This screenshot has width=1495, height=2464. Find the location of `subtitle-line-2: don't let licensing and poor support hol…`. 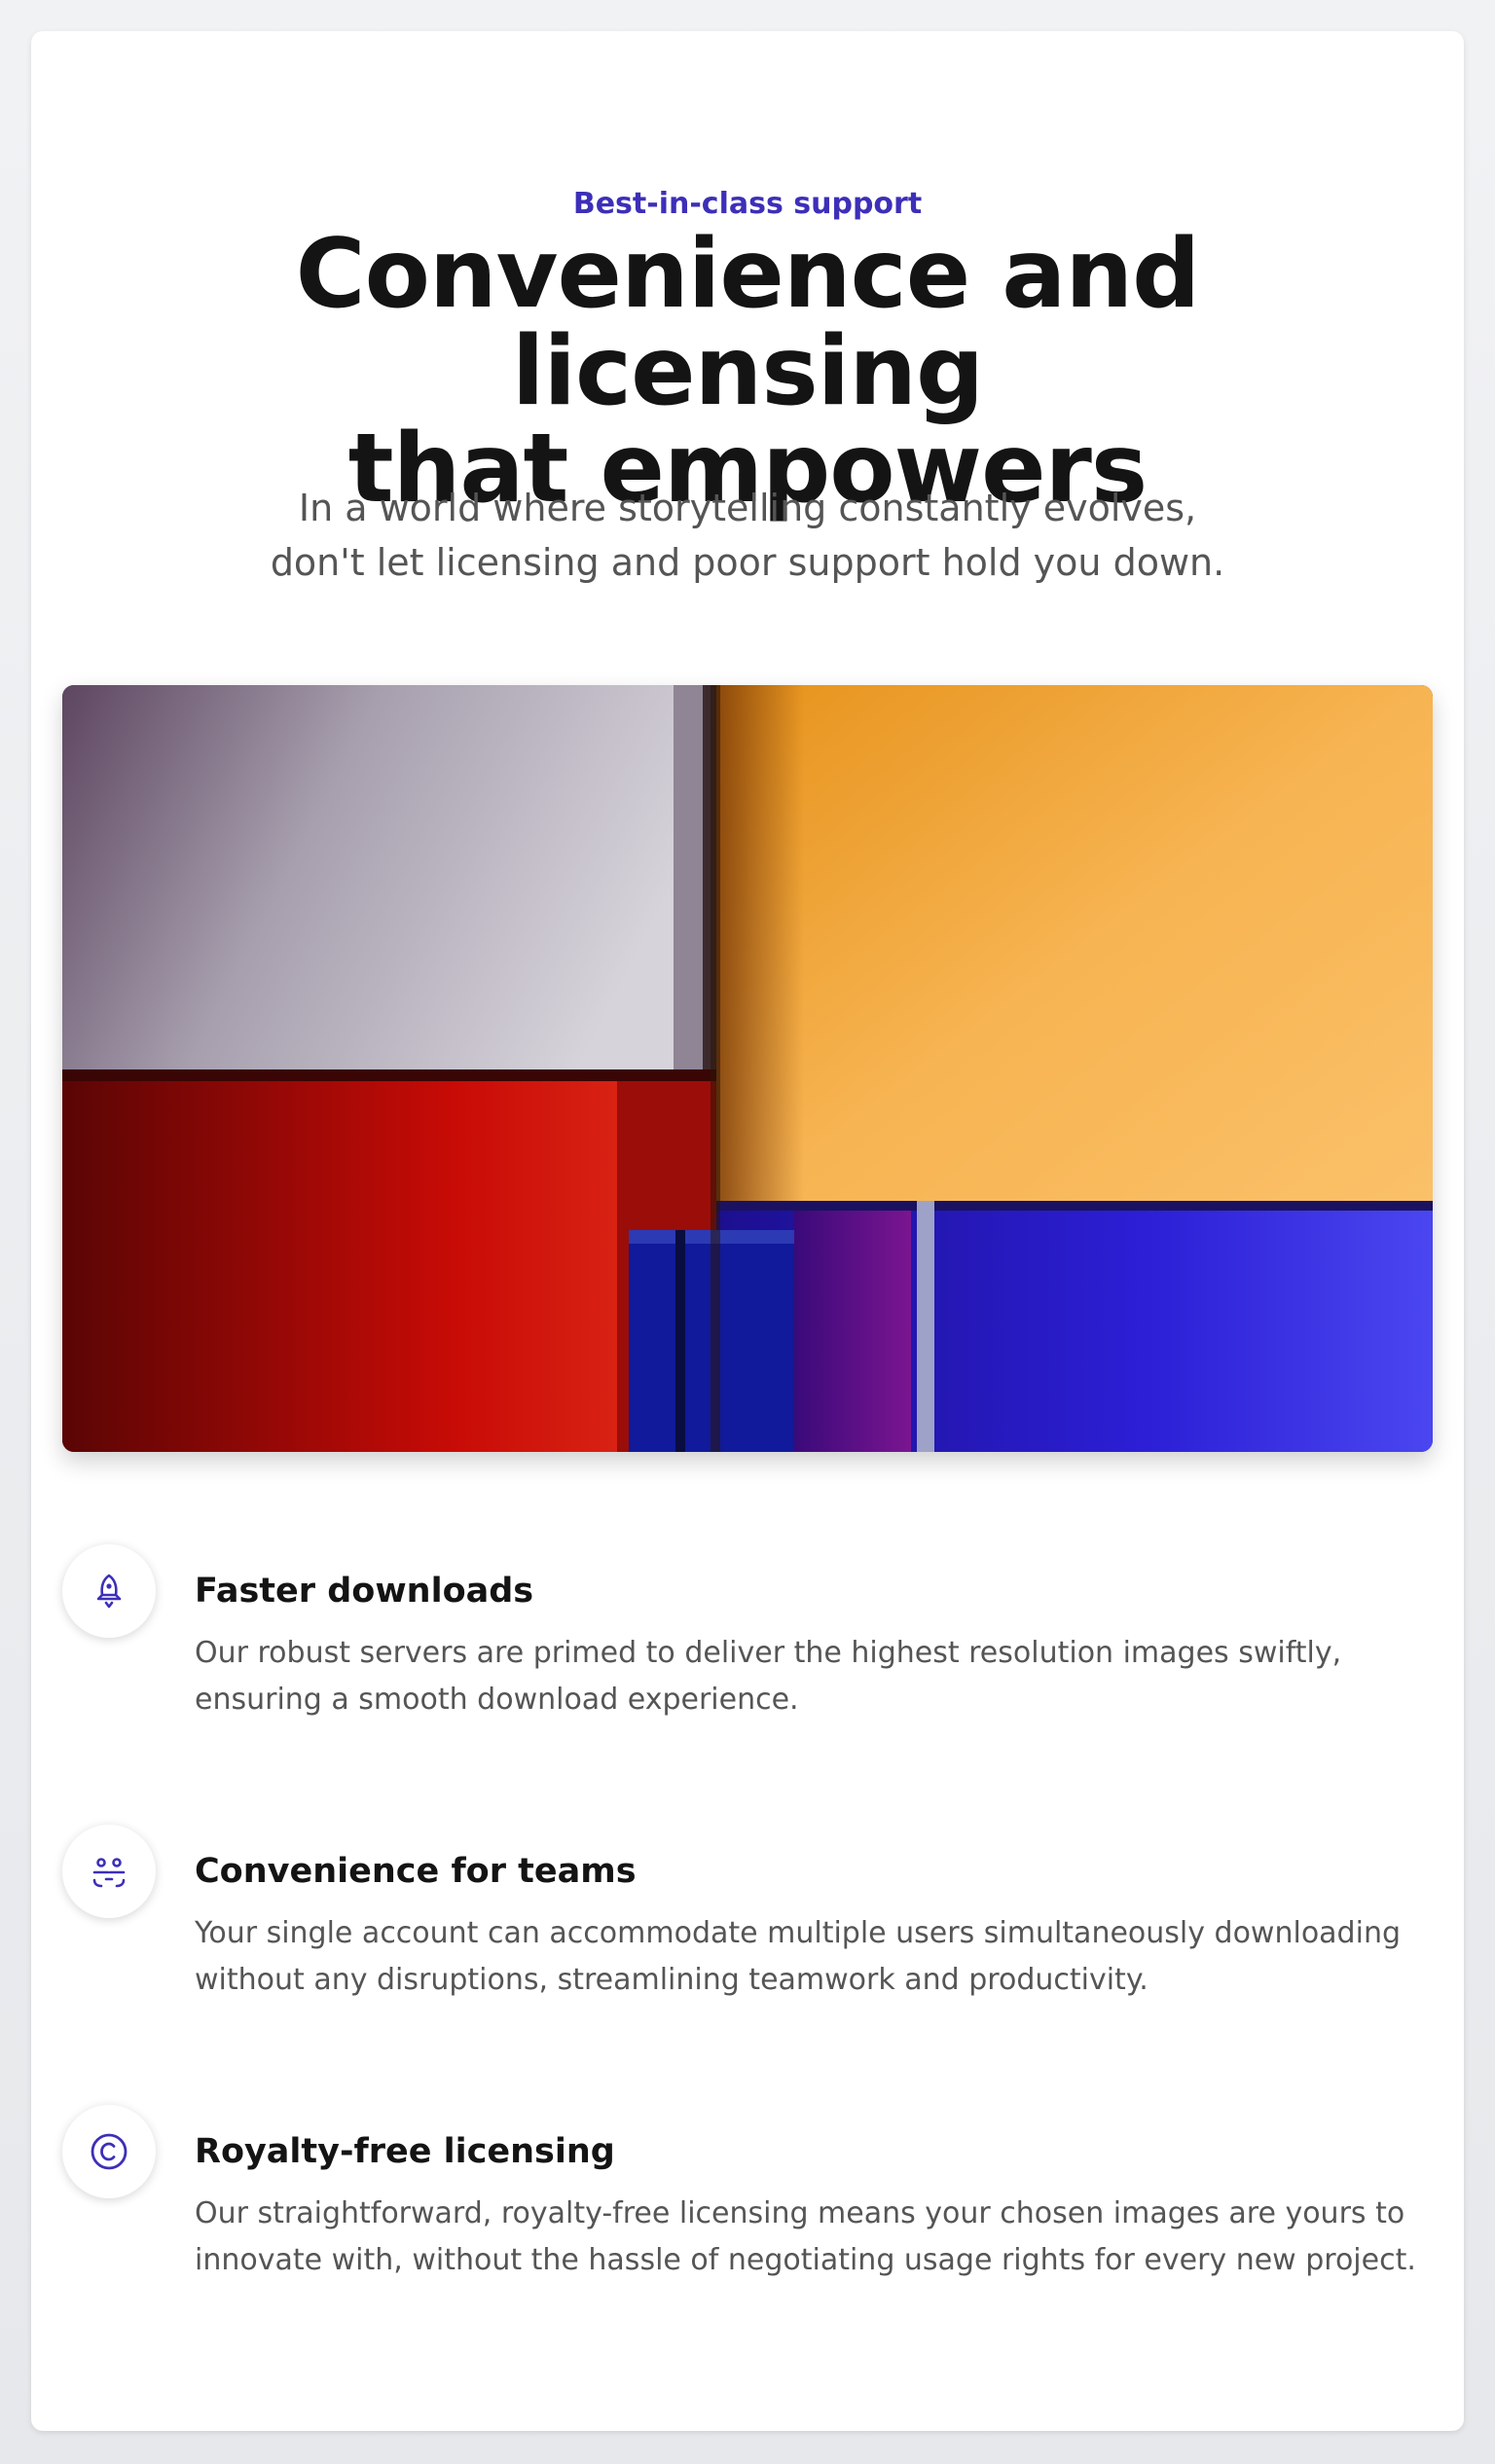

subtitle-line-2: don't let licensing and poor support hol… is located at coordinates (747, 562).